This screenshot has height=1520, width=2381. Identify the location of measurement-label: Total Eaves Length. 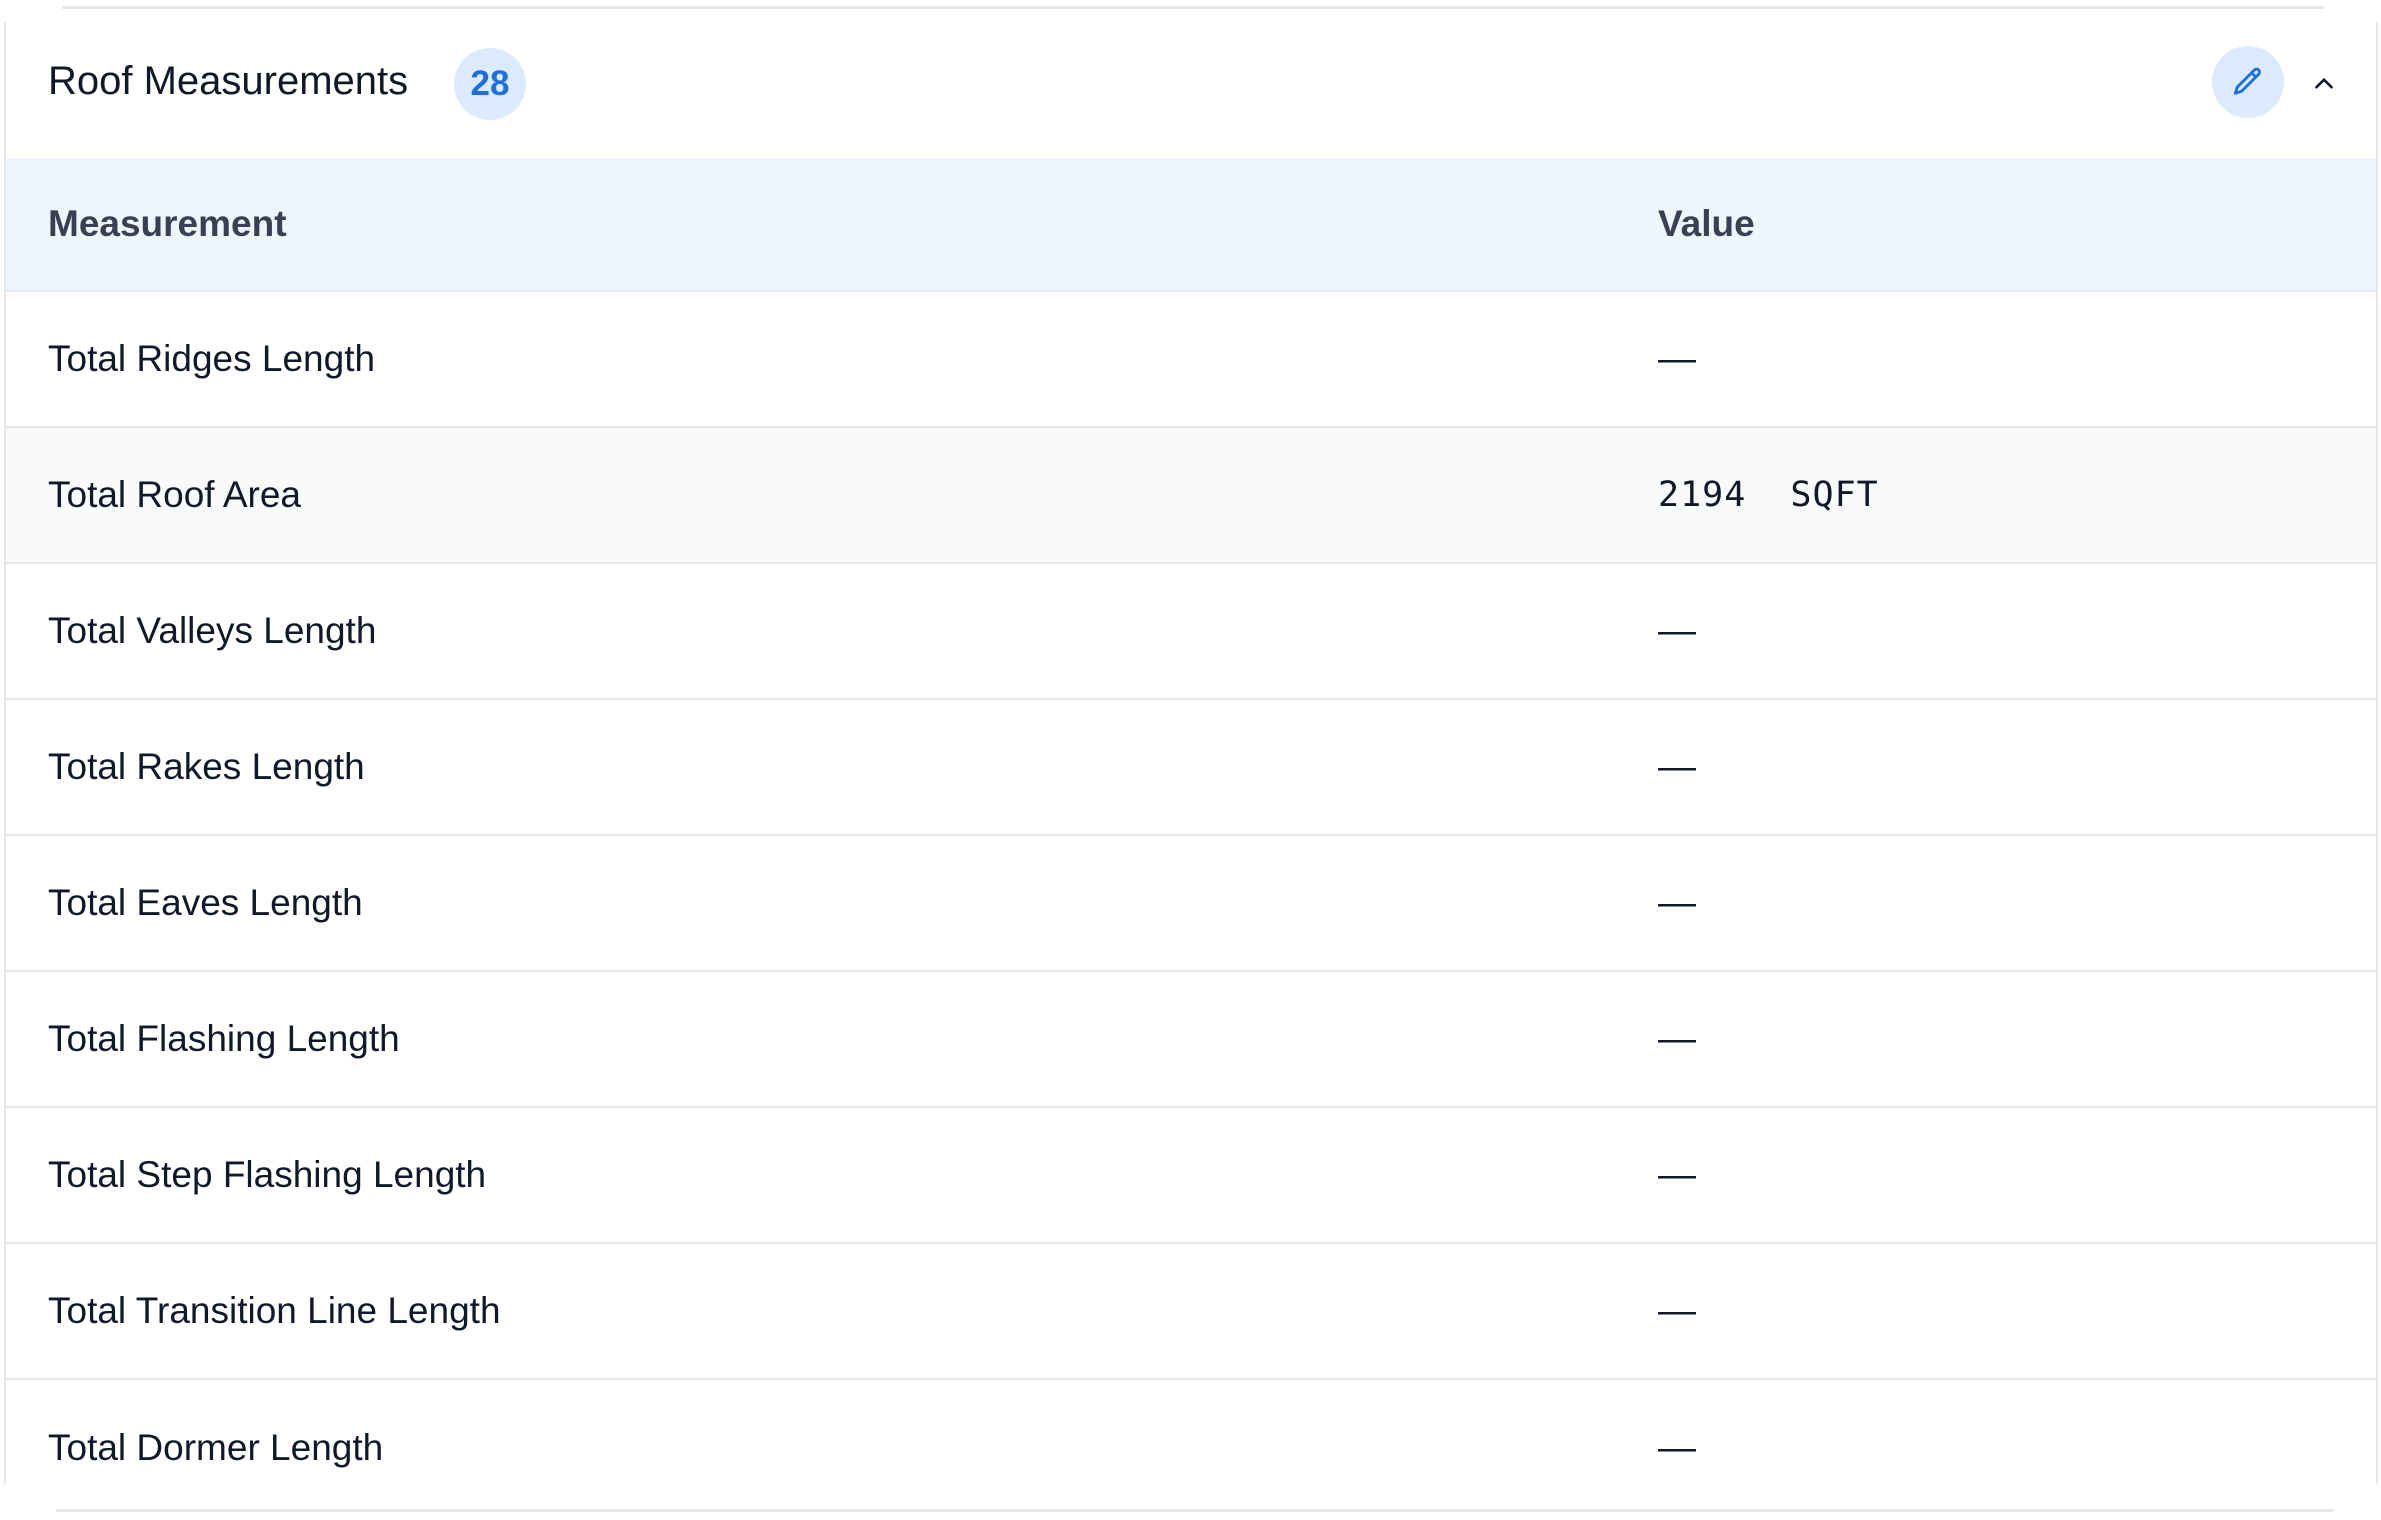
(205, 902).